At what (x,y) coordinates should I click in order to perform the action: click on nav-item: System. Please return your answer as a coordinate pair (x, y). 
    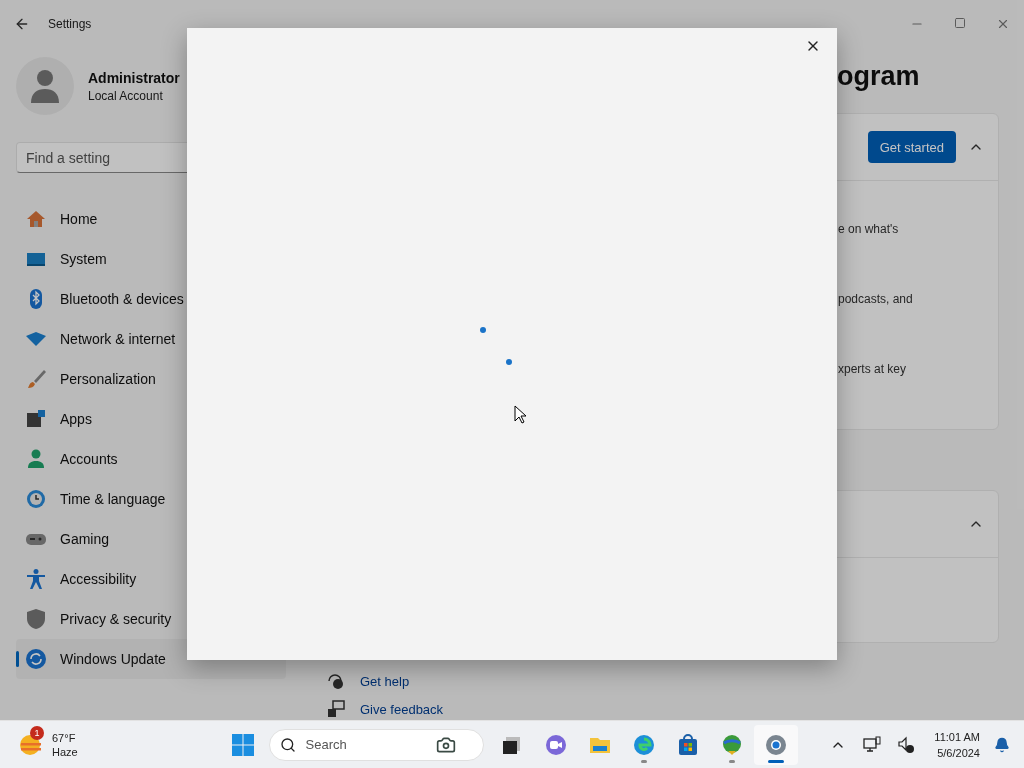
    Looking at the image, I should click on (151, 259).